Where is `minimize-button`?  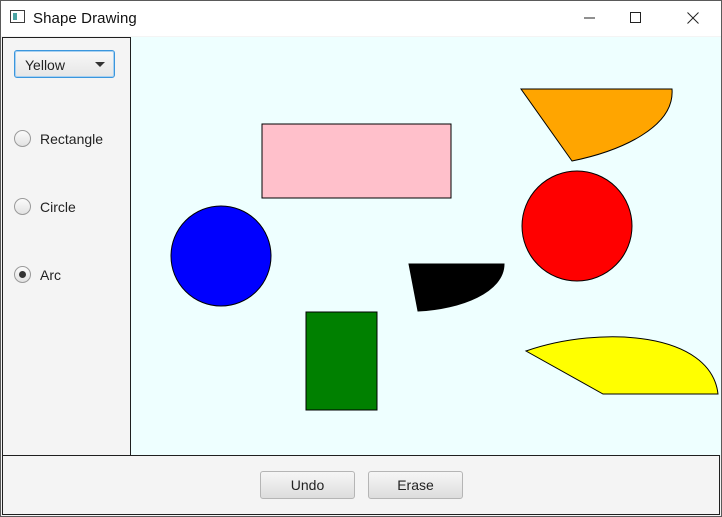
minimize-button is located at coordinates (590, 18).